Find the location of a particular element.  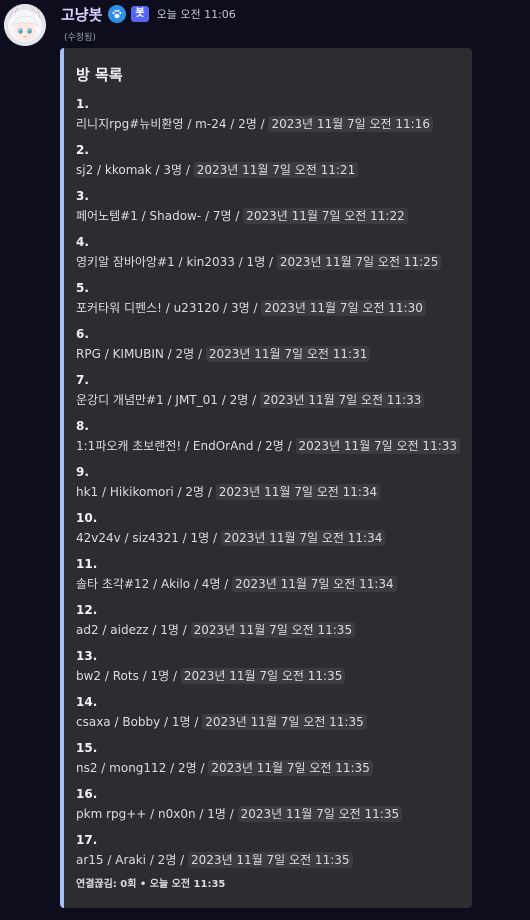

room-info: csaxa / Bobby / 1명 / is located at coordinates (139, 722).